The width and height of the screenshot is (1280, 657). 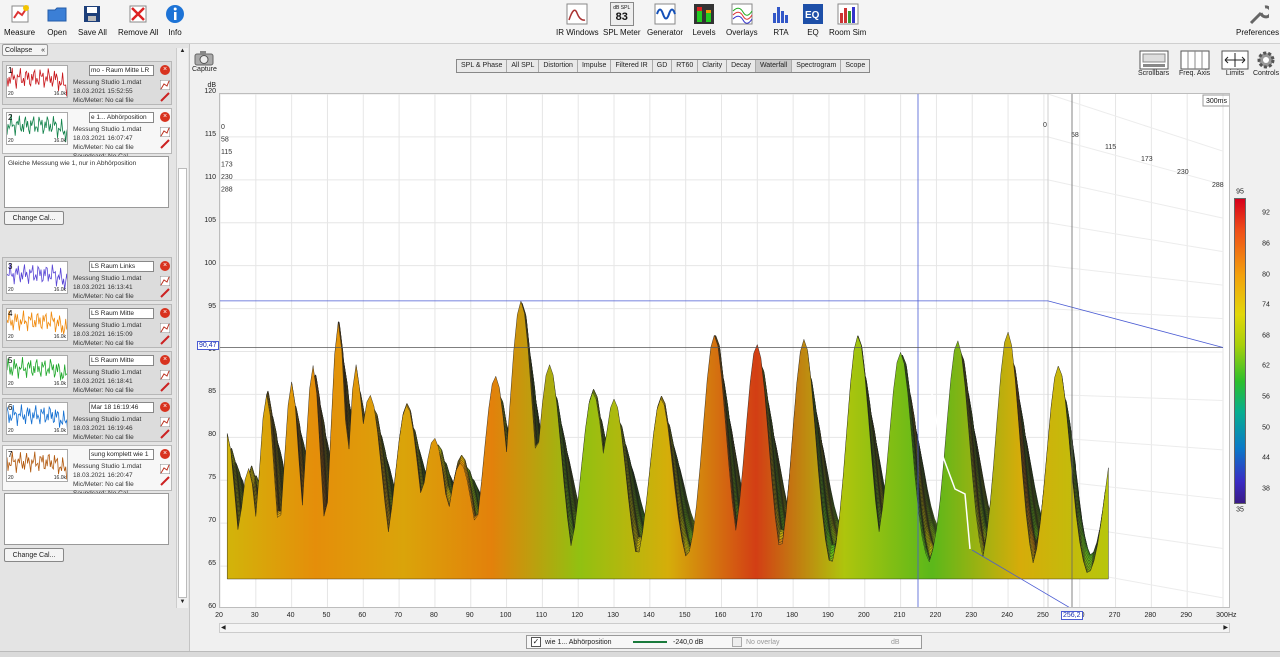 What do you see at coordinates (523, 66) in the screenshot?
I see `tab-all-spl: All SPL` at bounding box center [523, 66].